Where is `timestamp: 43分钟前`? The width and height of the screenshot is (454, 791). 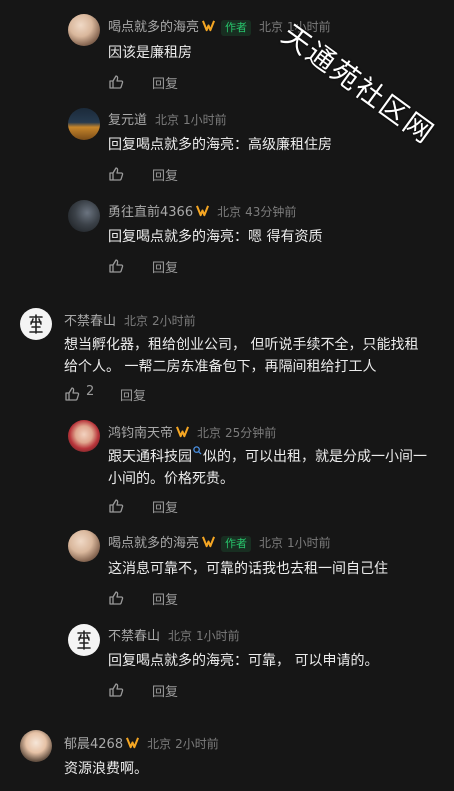
timestamp: 43分钟前 is located at coordinates (271, 212).